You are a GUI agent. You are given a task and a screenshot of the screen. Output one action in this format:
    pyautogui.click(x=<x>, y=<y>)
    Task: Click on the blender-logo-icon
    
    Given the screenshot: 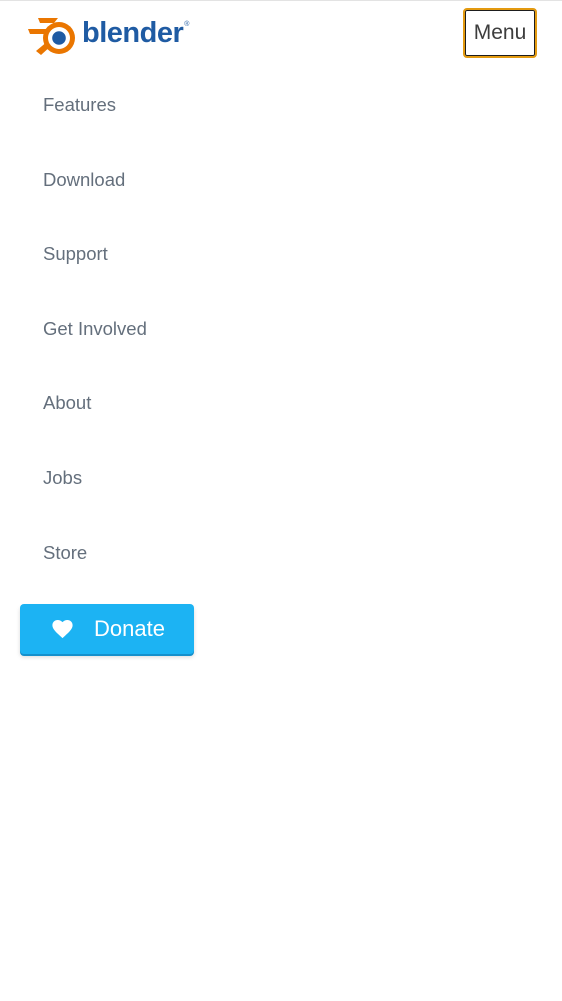 What is the action you would take?
    pyautogui.click(x=53, y=34)
    